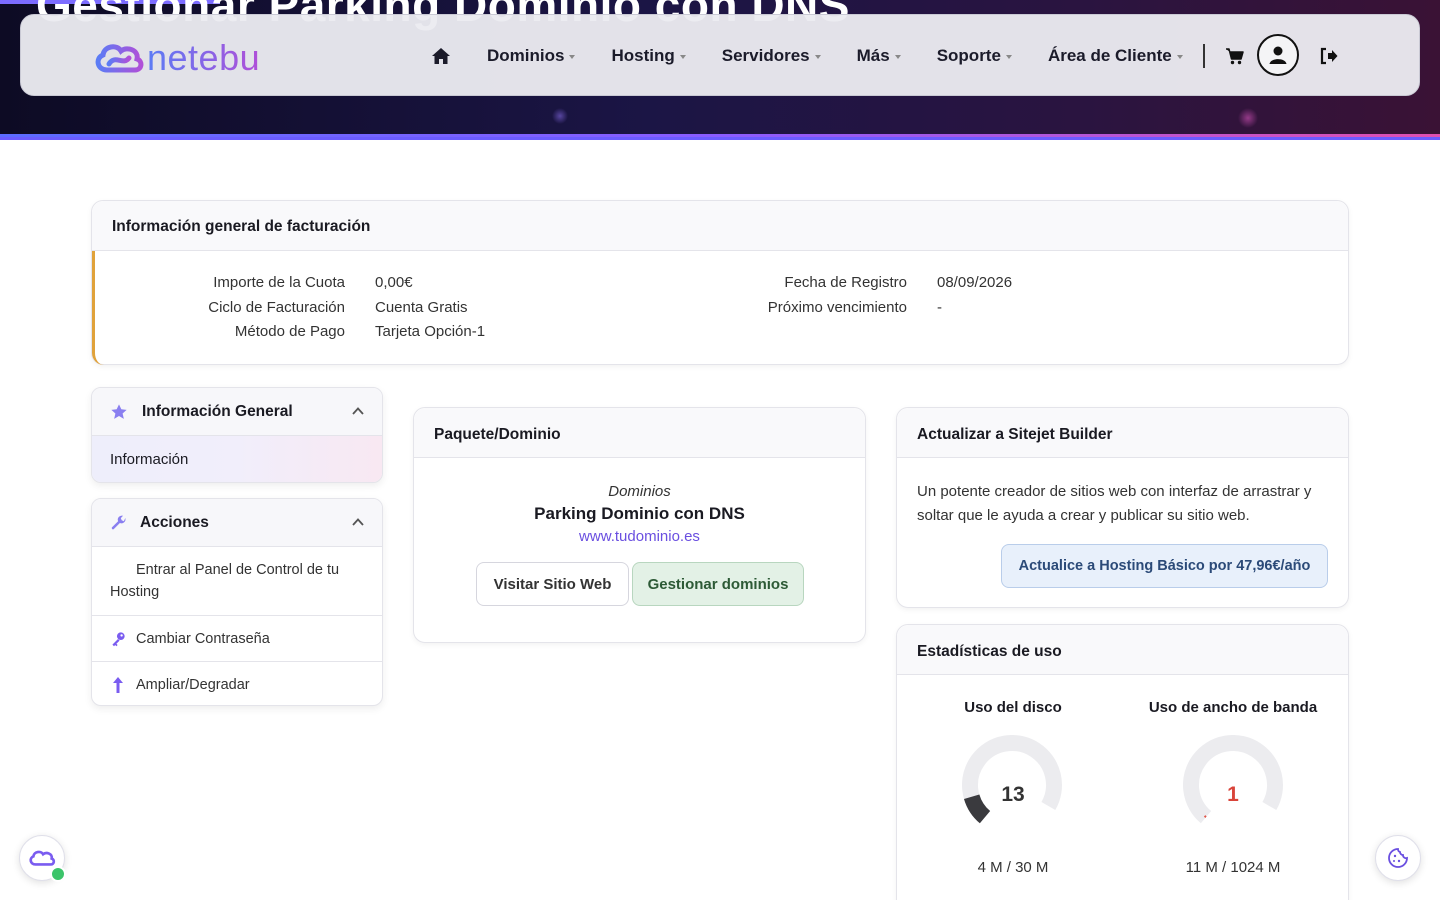 This screenshot has width=1440, height=900. I want to click on disk-usage-title: Uso del disco, so click(1013, 707).